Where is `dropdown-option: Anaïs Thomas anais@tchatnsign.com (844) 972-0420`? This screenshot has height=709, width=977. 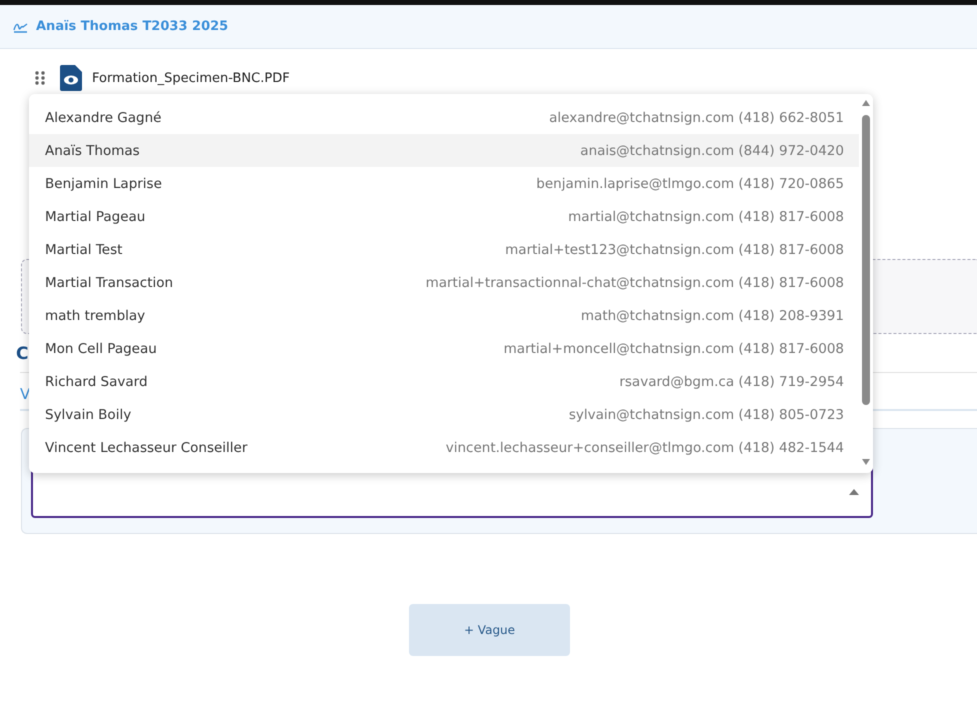
dropdown-option: Anaïs Thomas anais@tchatnsign.com (844) 972-0420 is located at coordinates (444, 150).